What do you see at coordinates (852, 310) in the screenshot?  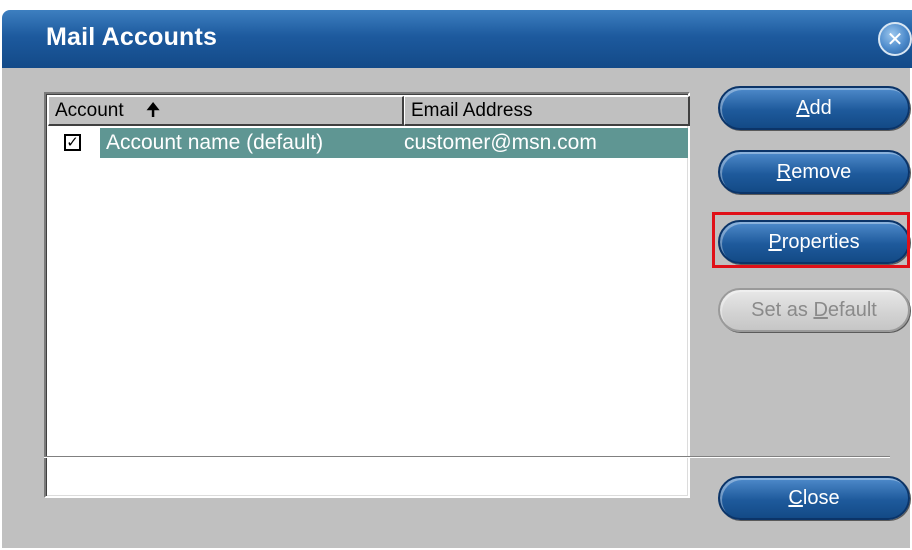 I see `set-default-label: efault` at bounding box center [852, 310].